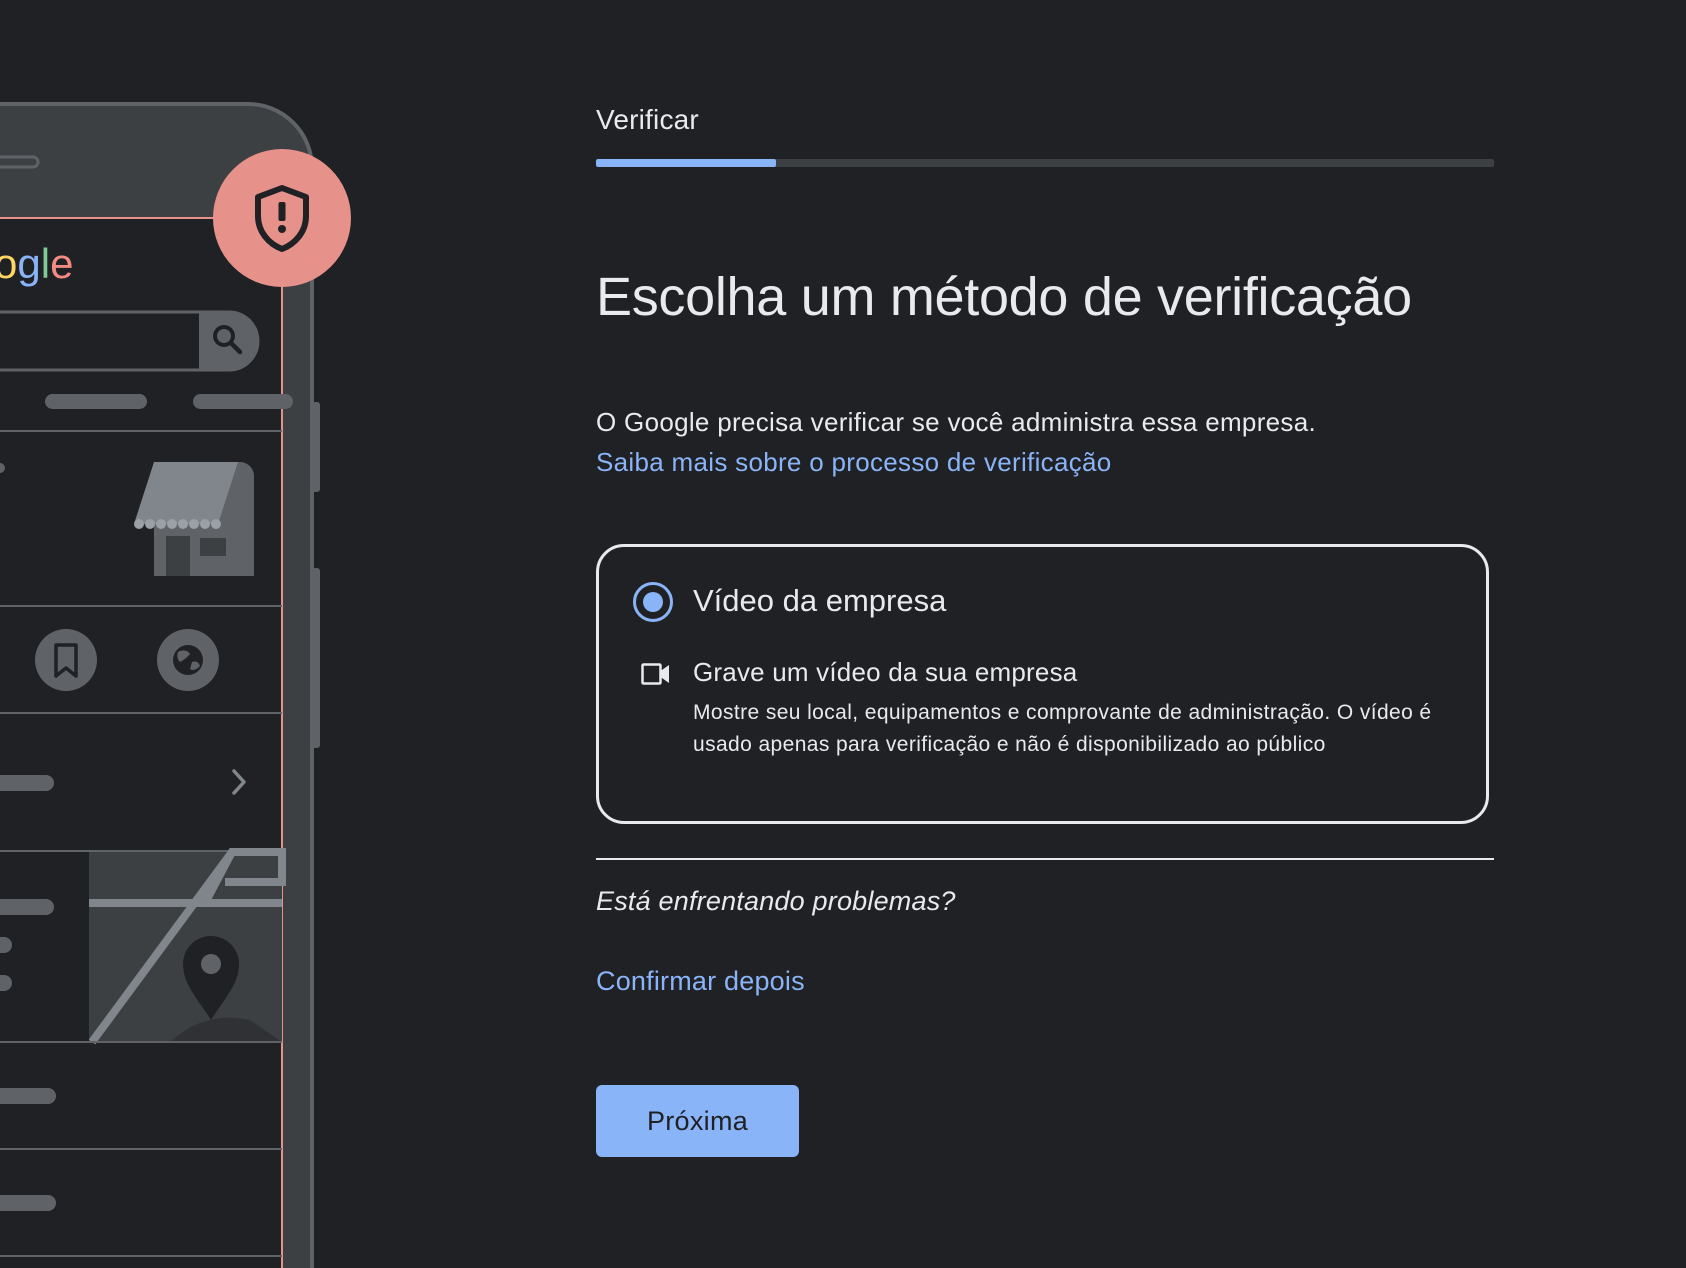  What do you see at coordinates (188, 660) in the screenshot?
I see `globe-icon` at bounding box center [188, 660].